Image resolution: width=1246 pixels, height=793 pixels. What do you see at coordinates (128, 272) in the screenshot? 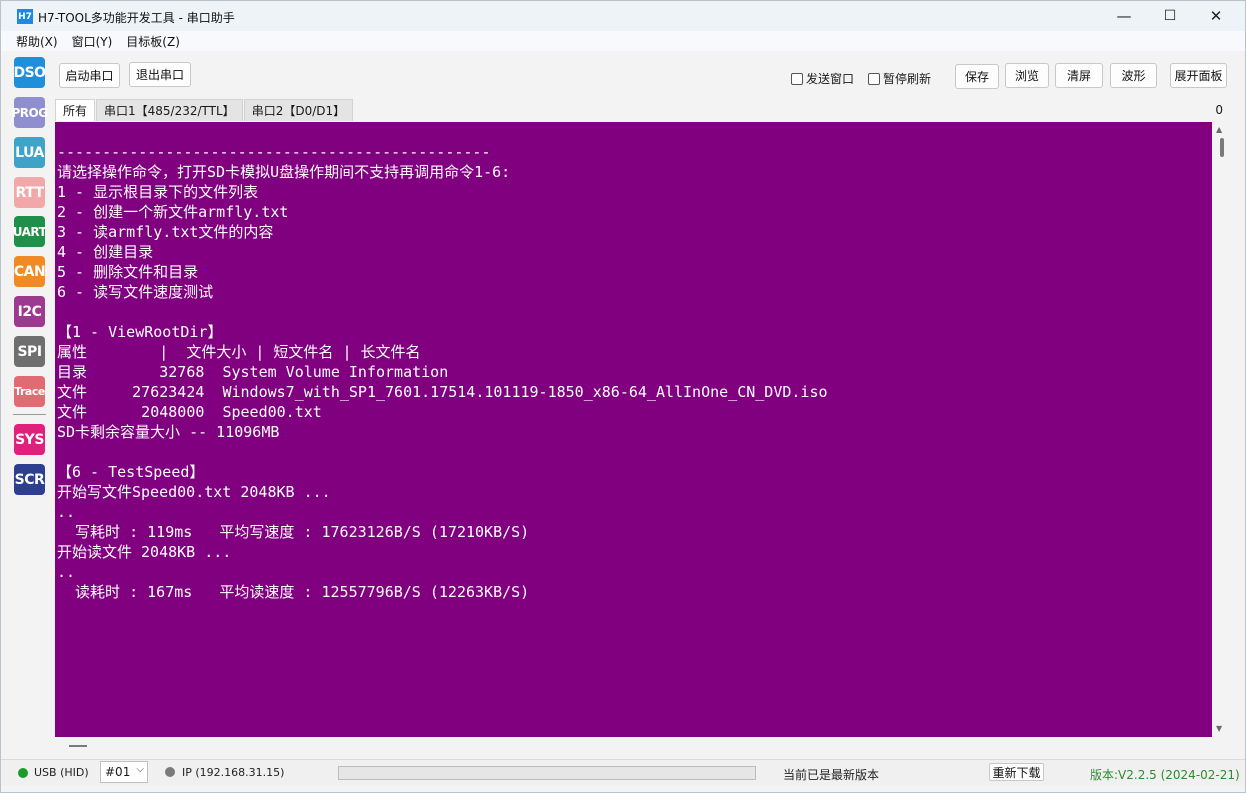
I see `console-line: 5 - 删除文件和目录` at bounding box center [128, 272].